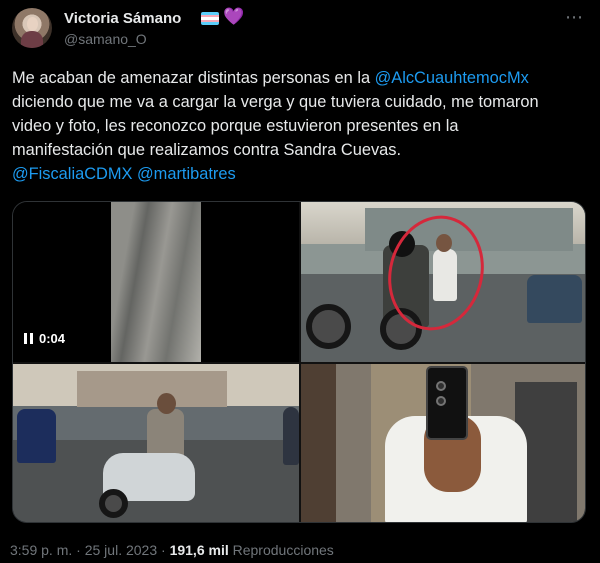  Describe the element at coordinates (166, 403) in the screenshot. I see `photo-rider-head` at that location.